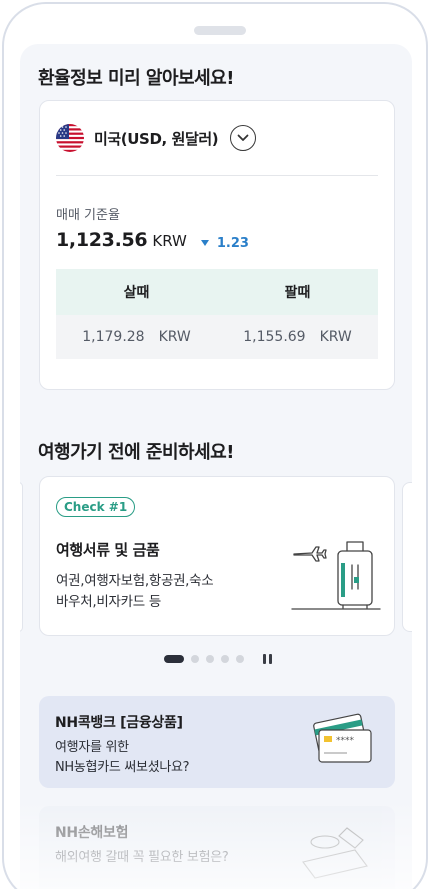 This screenshot has height=889, width=430. Describe the element at coordinates (108, 550) in the screenshot. I see `travel-card-title: 여행서류 및 금품` at that location.